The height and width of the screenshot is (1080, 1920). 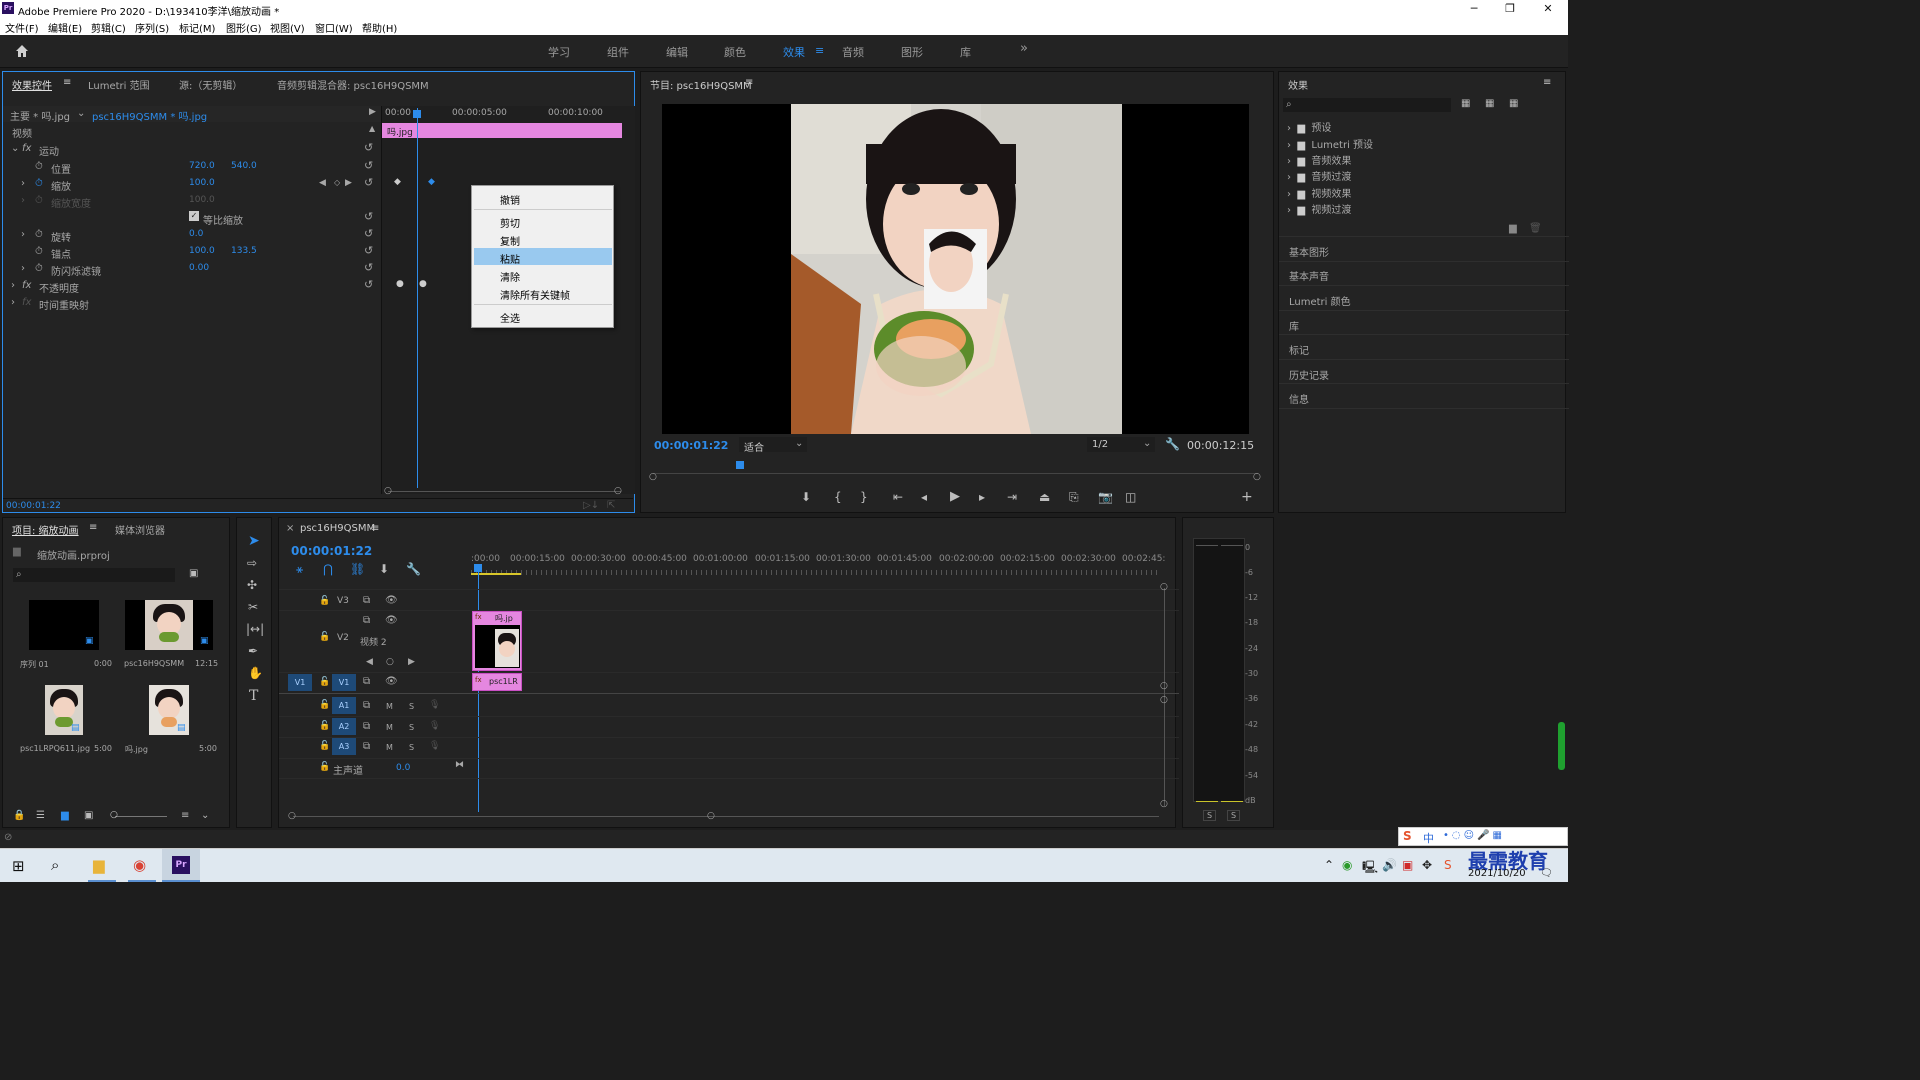 I want to click on program-video-frame, so click(x=955, y=269).